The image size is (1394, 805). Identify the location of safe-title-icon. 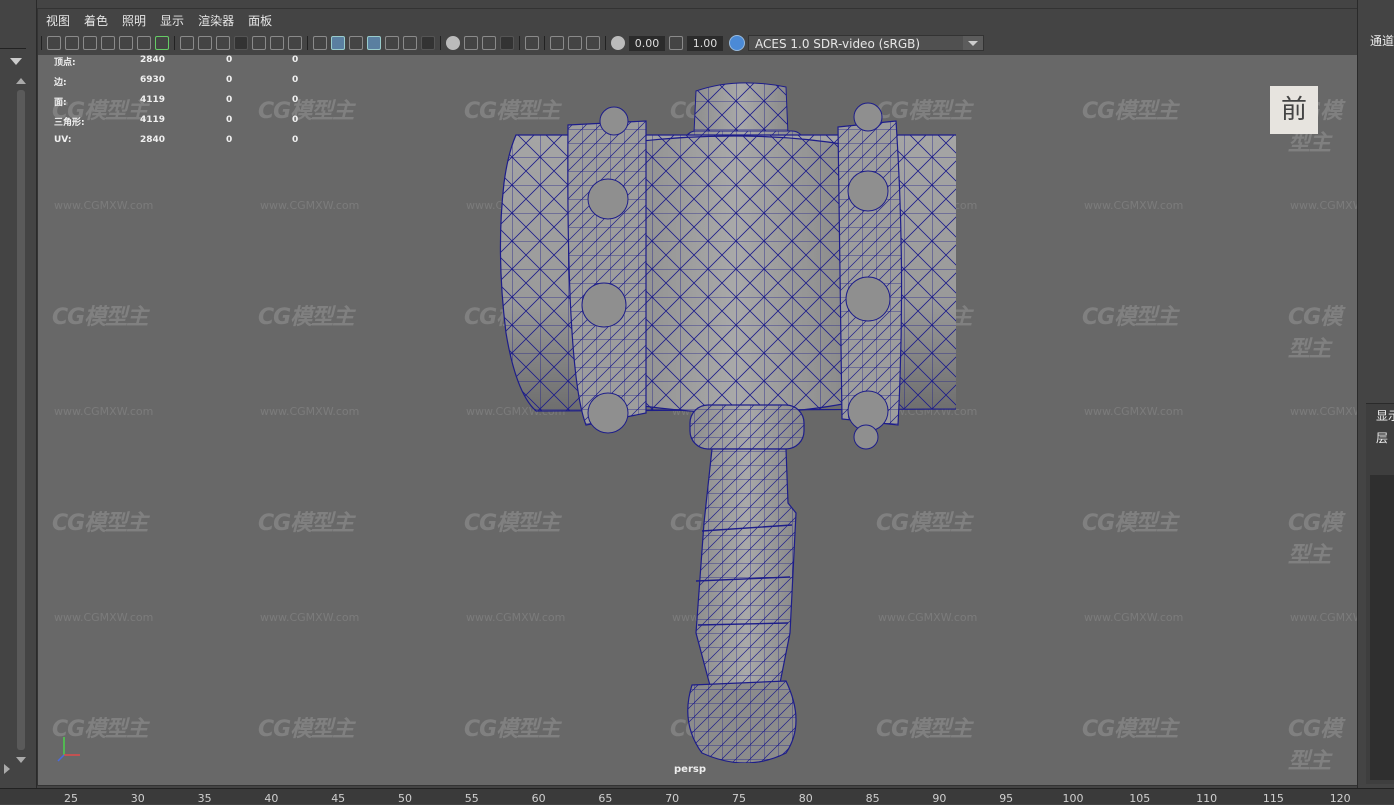
(295, 43).